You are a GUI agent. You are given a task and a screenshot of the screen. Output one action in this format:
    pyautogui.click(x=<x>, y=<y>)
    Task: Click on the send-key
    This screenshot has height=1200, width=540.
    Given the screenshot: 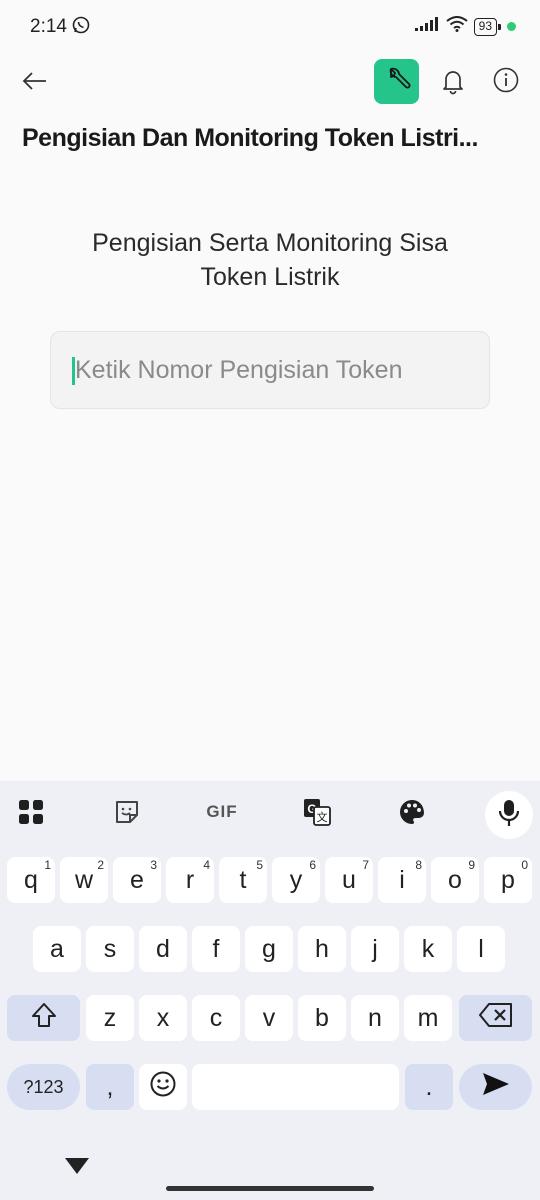 What is the action you would take?
    pyautogui.click(x=495, y=1087)
    